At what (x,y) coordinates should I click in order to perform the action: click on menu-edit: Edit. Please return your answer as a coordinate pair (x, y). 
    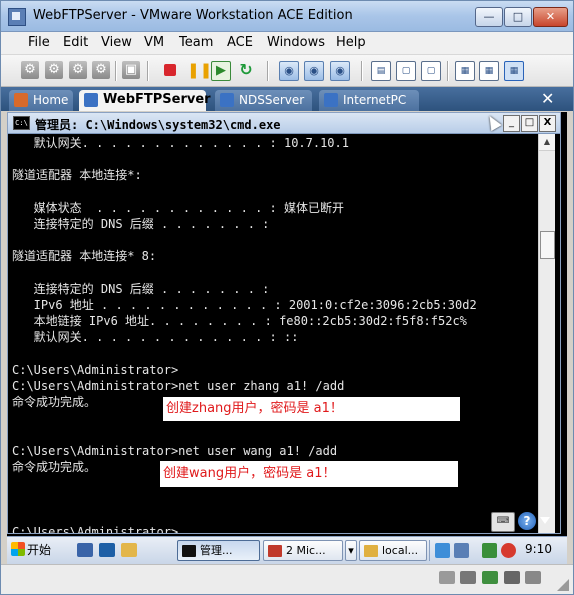
    Looking at the image, I should click on (75, 42).